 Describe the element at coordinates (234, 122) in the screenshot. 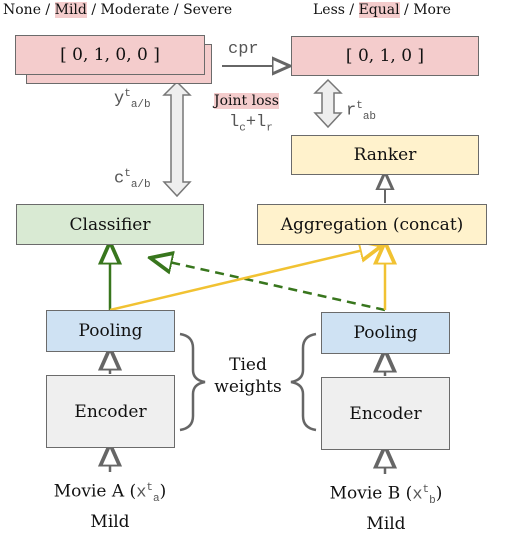

I see `loss-l-classification: l` at that location.